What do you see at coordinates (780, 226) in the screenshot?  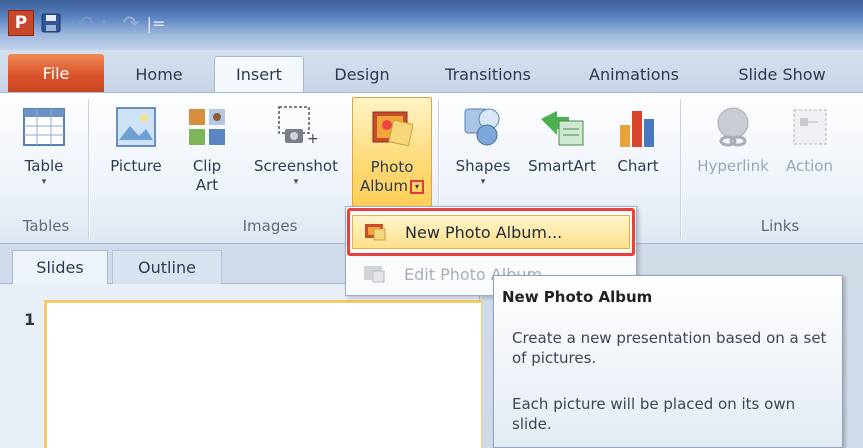 I see `group-label-links: Links` at bounding box center [780, 226].